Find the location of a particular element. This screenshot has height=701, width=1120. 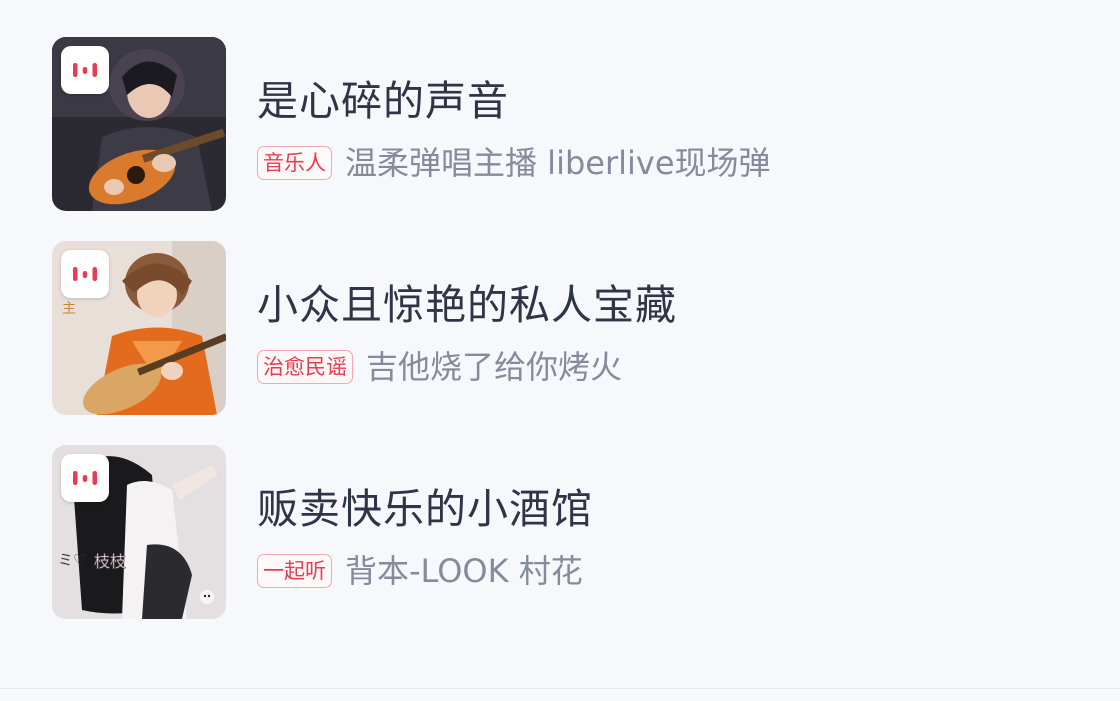

svg-text: 枝枝 is located at coordinates (110, 561).